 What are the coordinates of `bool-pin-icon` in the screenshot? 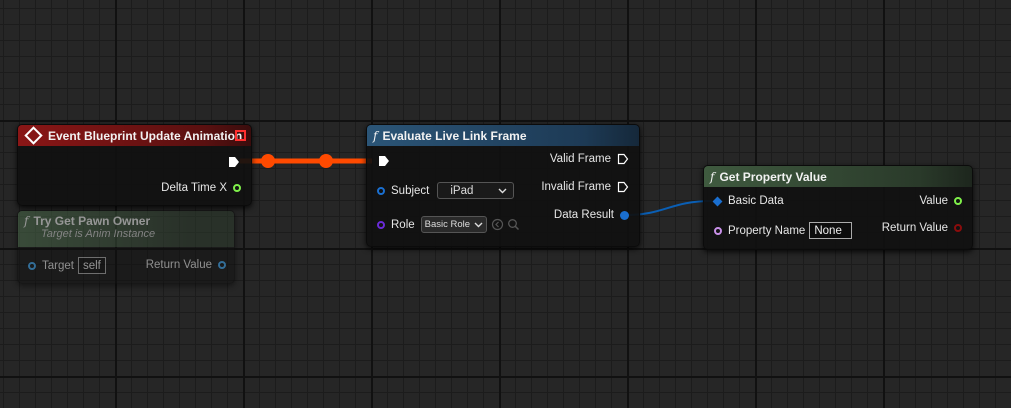 It's located at (958, 228).